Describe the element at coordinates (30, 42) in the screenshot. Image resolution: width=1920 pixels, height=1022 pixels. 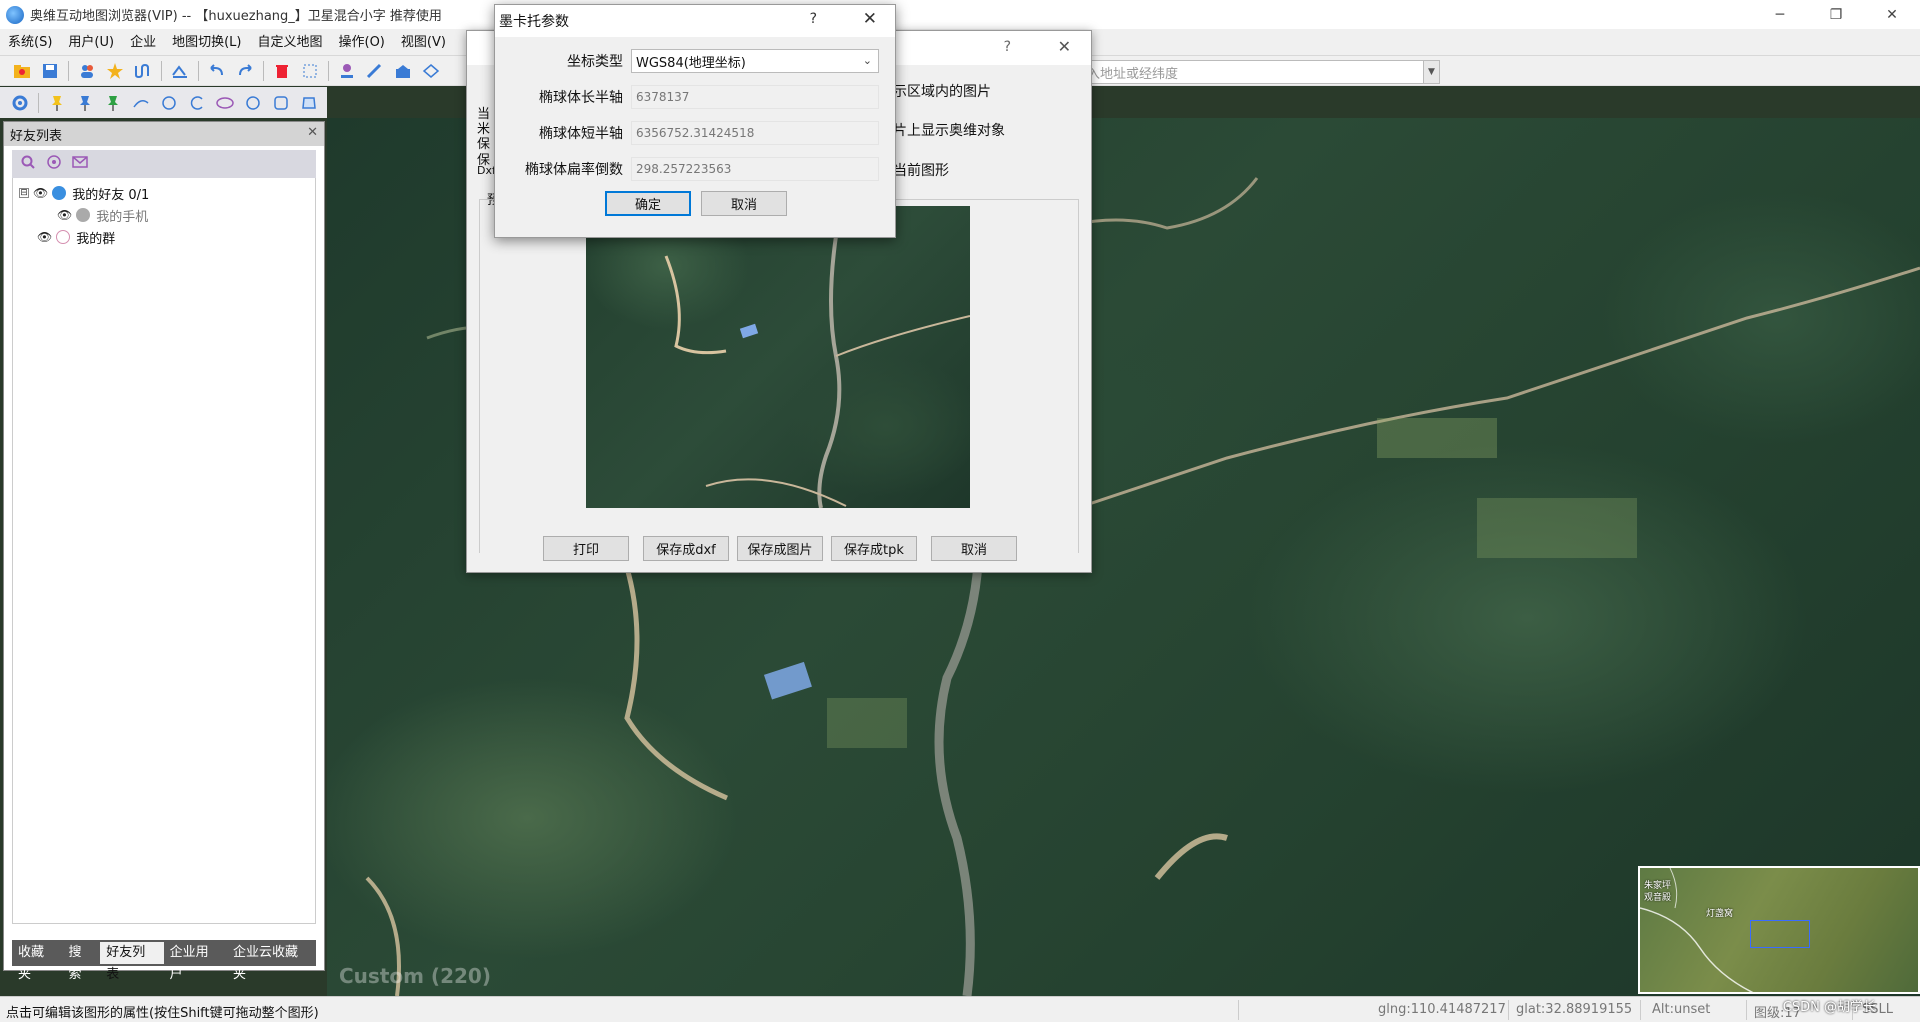
I see `menu-system: 系统(S)` at that location.